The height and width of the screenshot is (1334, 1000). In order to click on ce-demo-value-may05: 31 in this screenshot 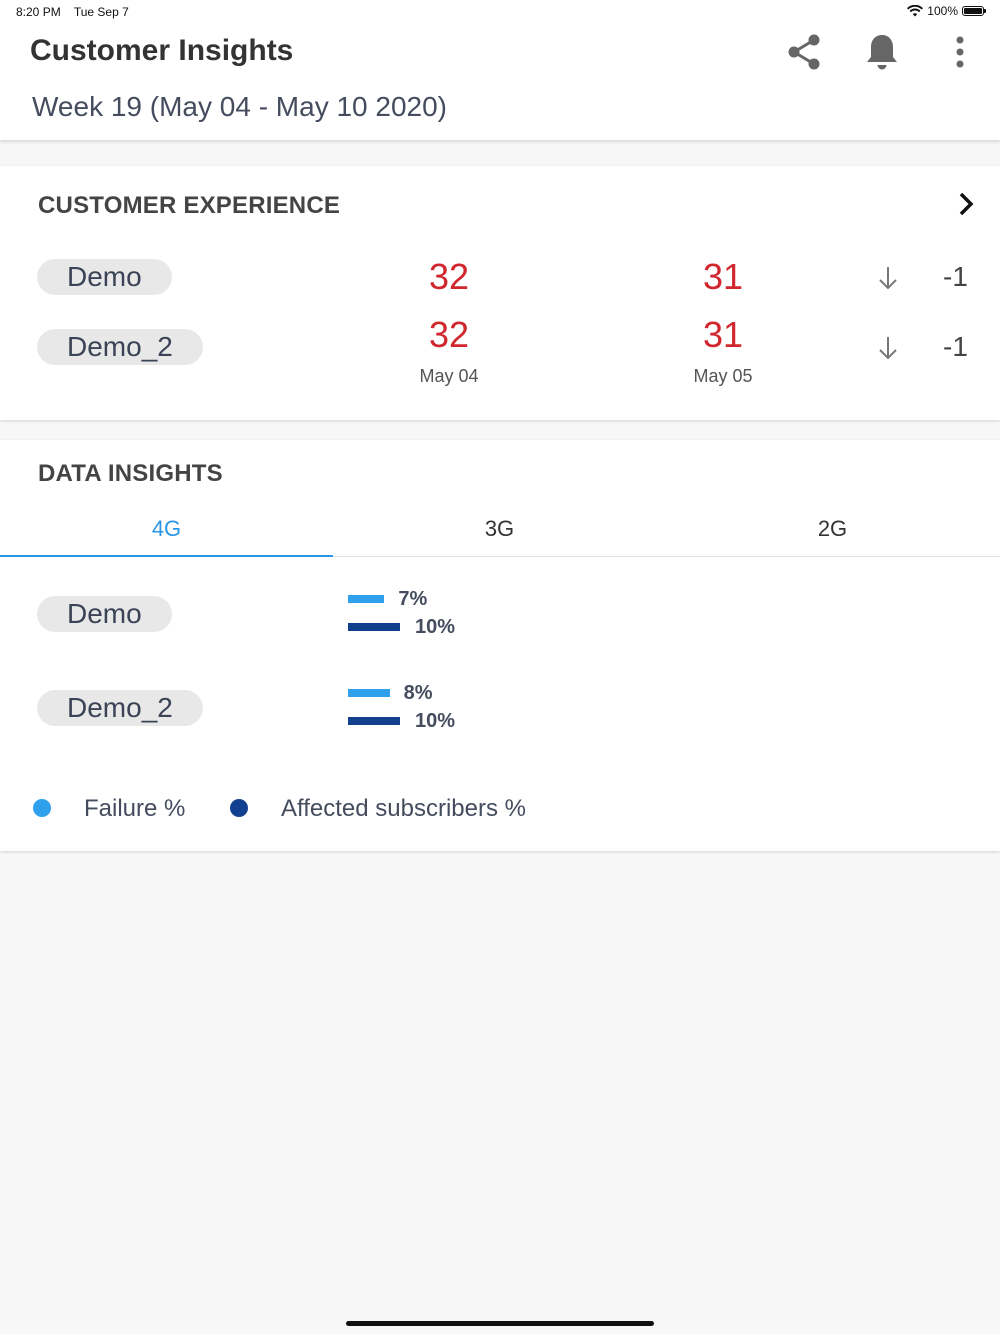, I will do `click(723, 276)`.